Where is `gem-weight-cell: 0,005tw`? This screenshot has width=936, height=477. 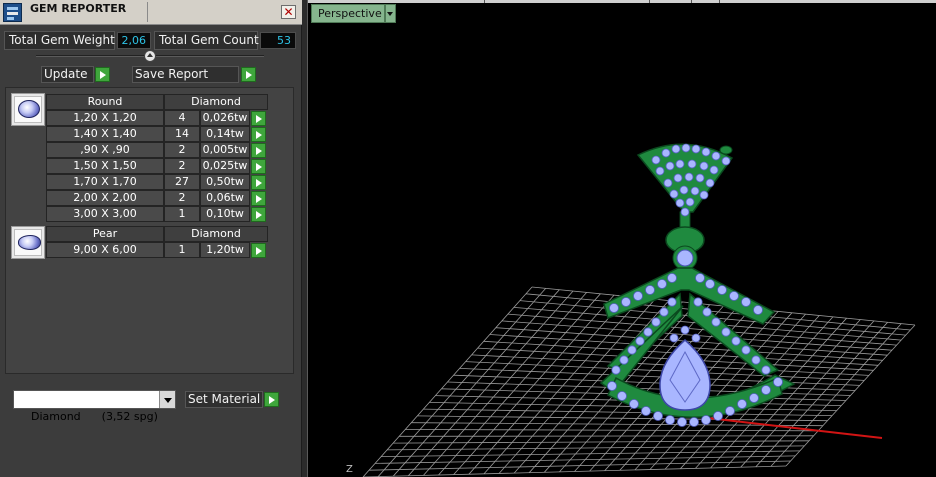
gem-weight-cell: 0,005tw is located at coordinates (225, 150).